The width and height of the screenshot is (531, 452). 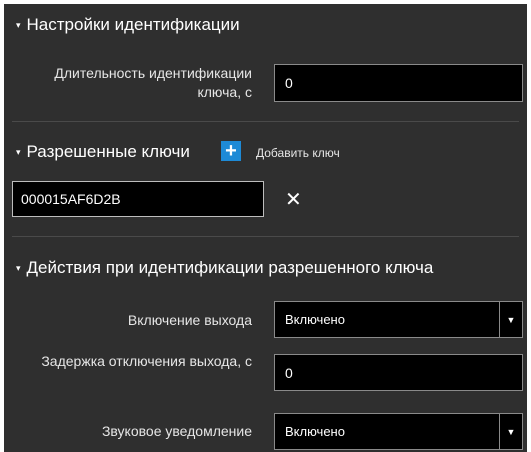 What do you see at coordinates (398, 431) in the screenshot?
I see `sound-select: Включено ▼` at bounding box center [398, 431].